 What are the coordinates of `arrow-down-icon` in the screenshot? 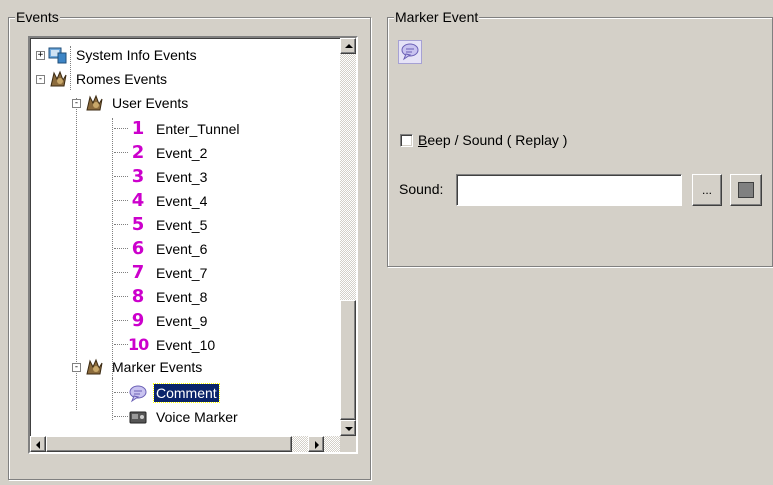 It's located at (349, 429).